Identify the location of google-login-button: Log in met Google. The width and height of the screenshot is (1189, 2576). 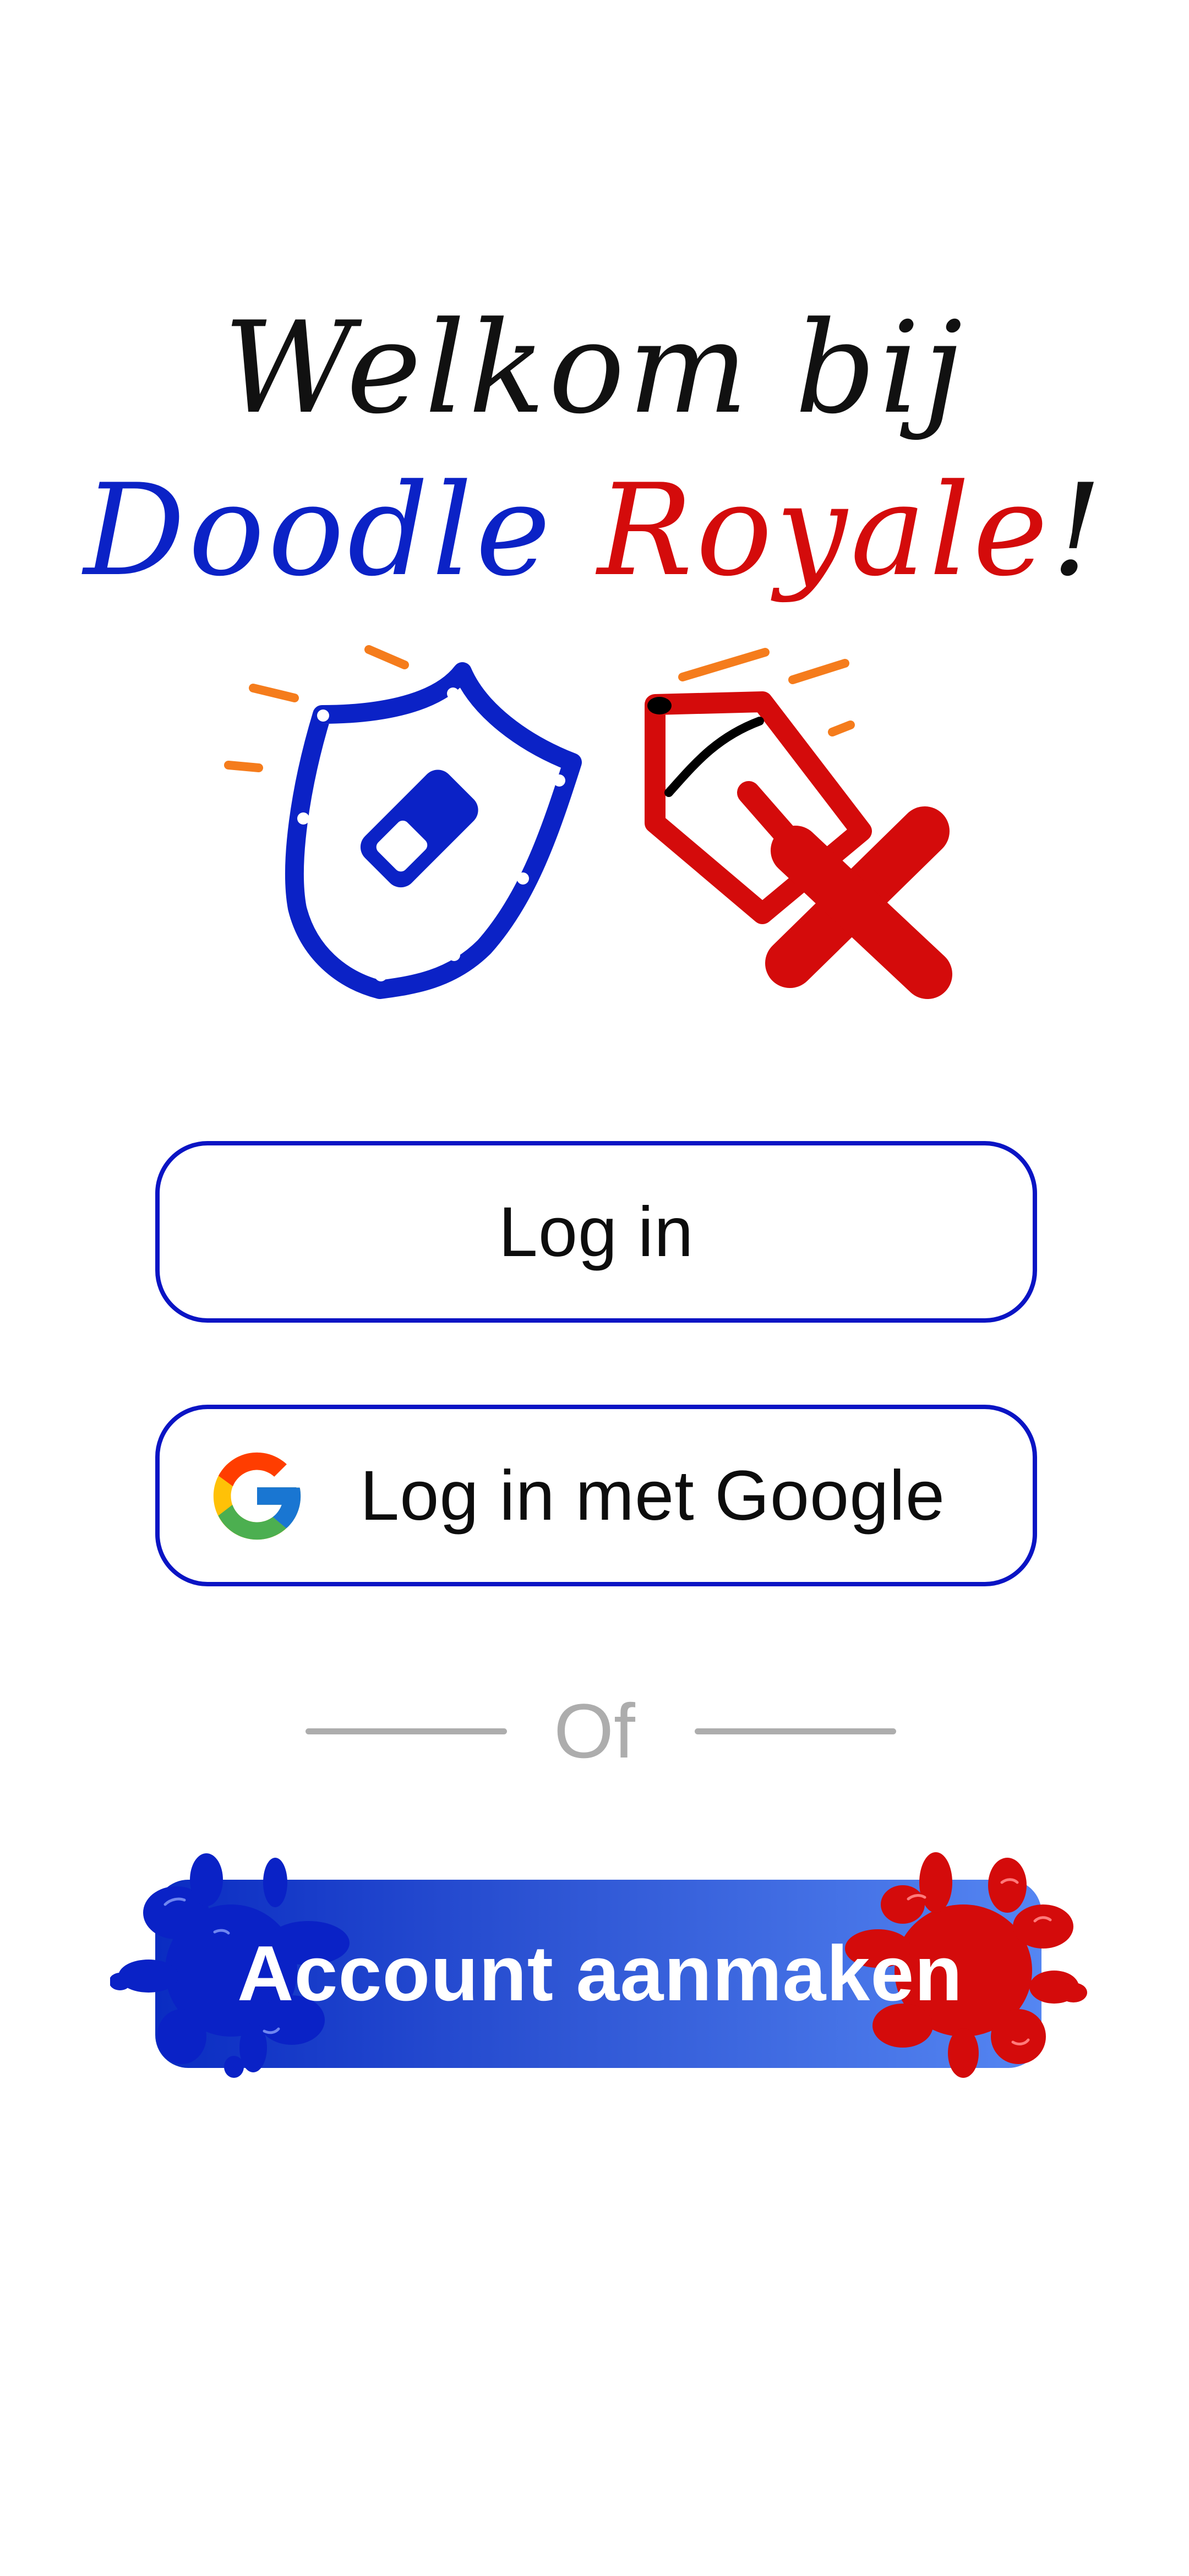
(596, 1496).